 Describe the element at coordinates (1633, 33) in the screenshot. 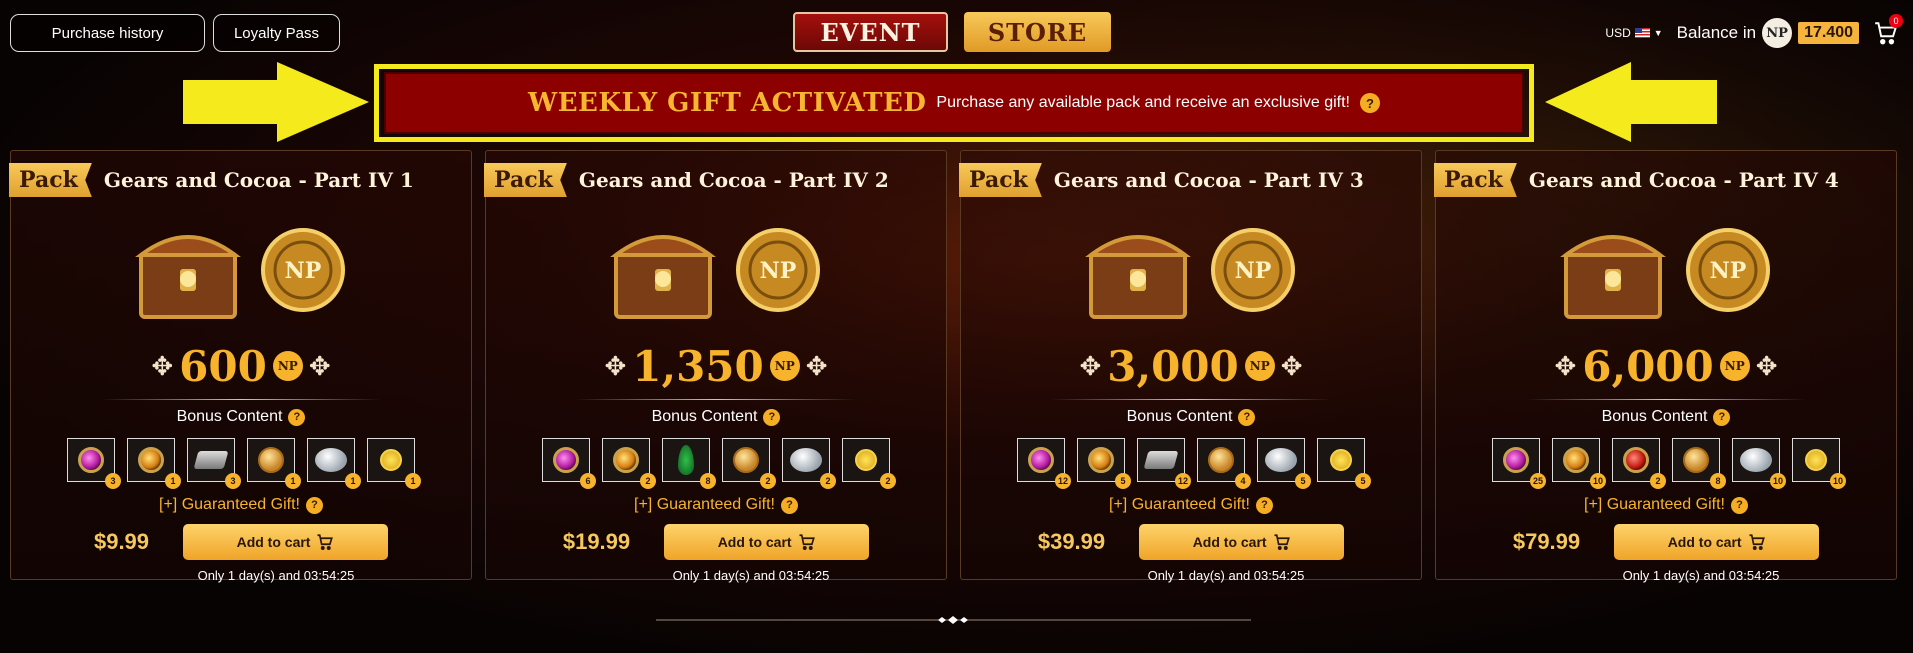

I see `currency-selector: USD ▼` at that location.